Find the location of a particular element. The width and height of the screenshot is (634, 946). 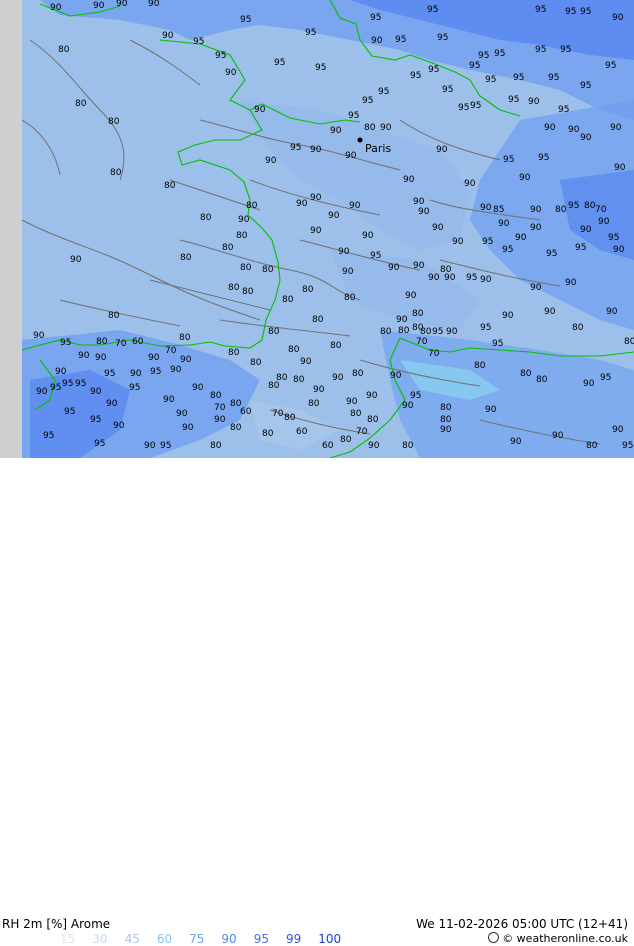

weatheronline-logo-icon is located at coordinates (494, 937).